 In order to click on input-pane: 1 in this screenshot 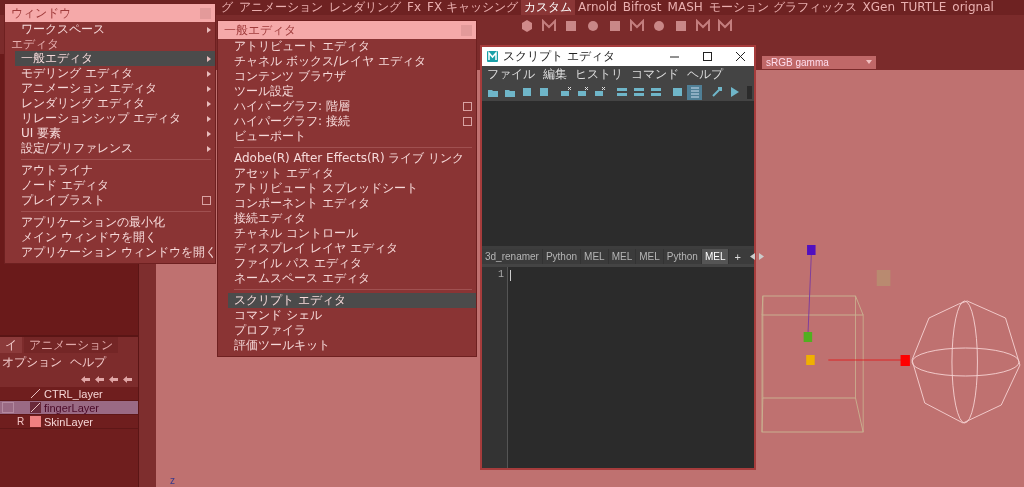, I will do `click(618, 366)`.